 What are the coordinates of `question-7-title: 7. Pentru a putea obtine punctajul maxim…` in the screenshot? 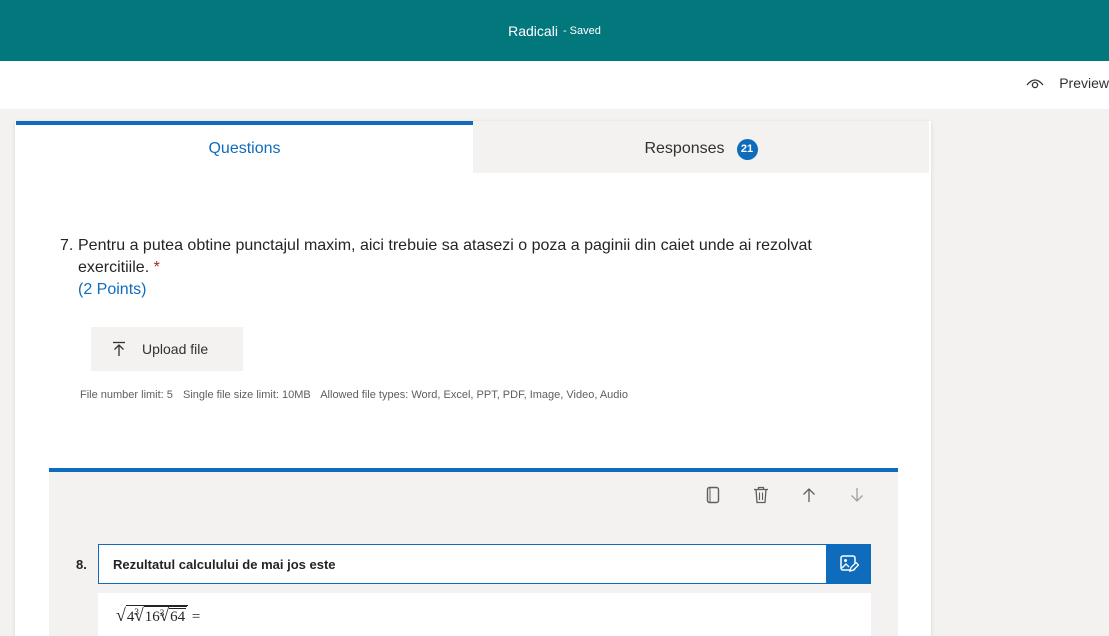 It's located at (470, 257).